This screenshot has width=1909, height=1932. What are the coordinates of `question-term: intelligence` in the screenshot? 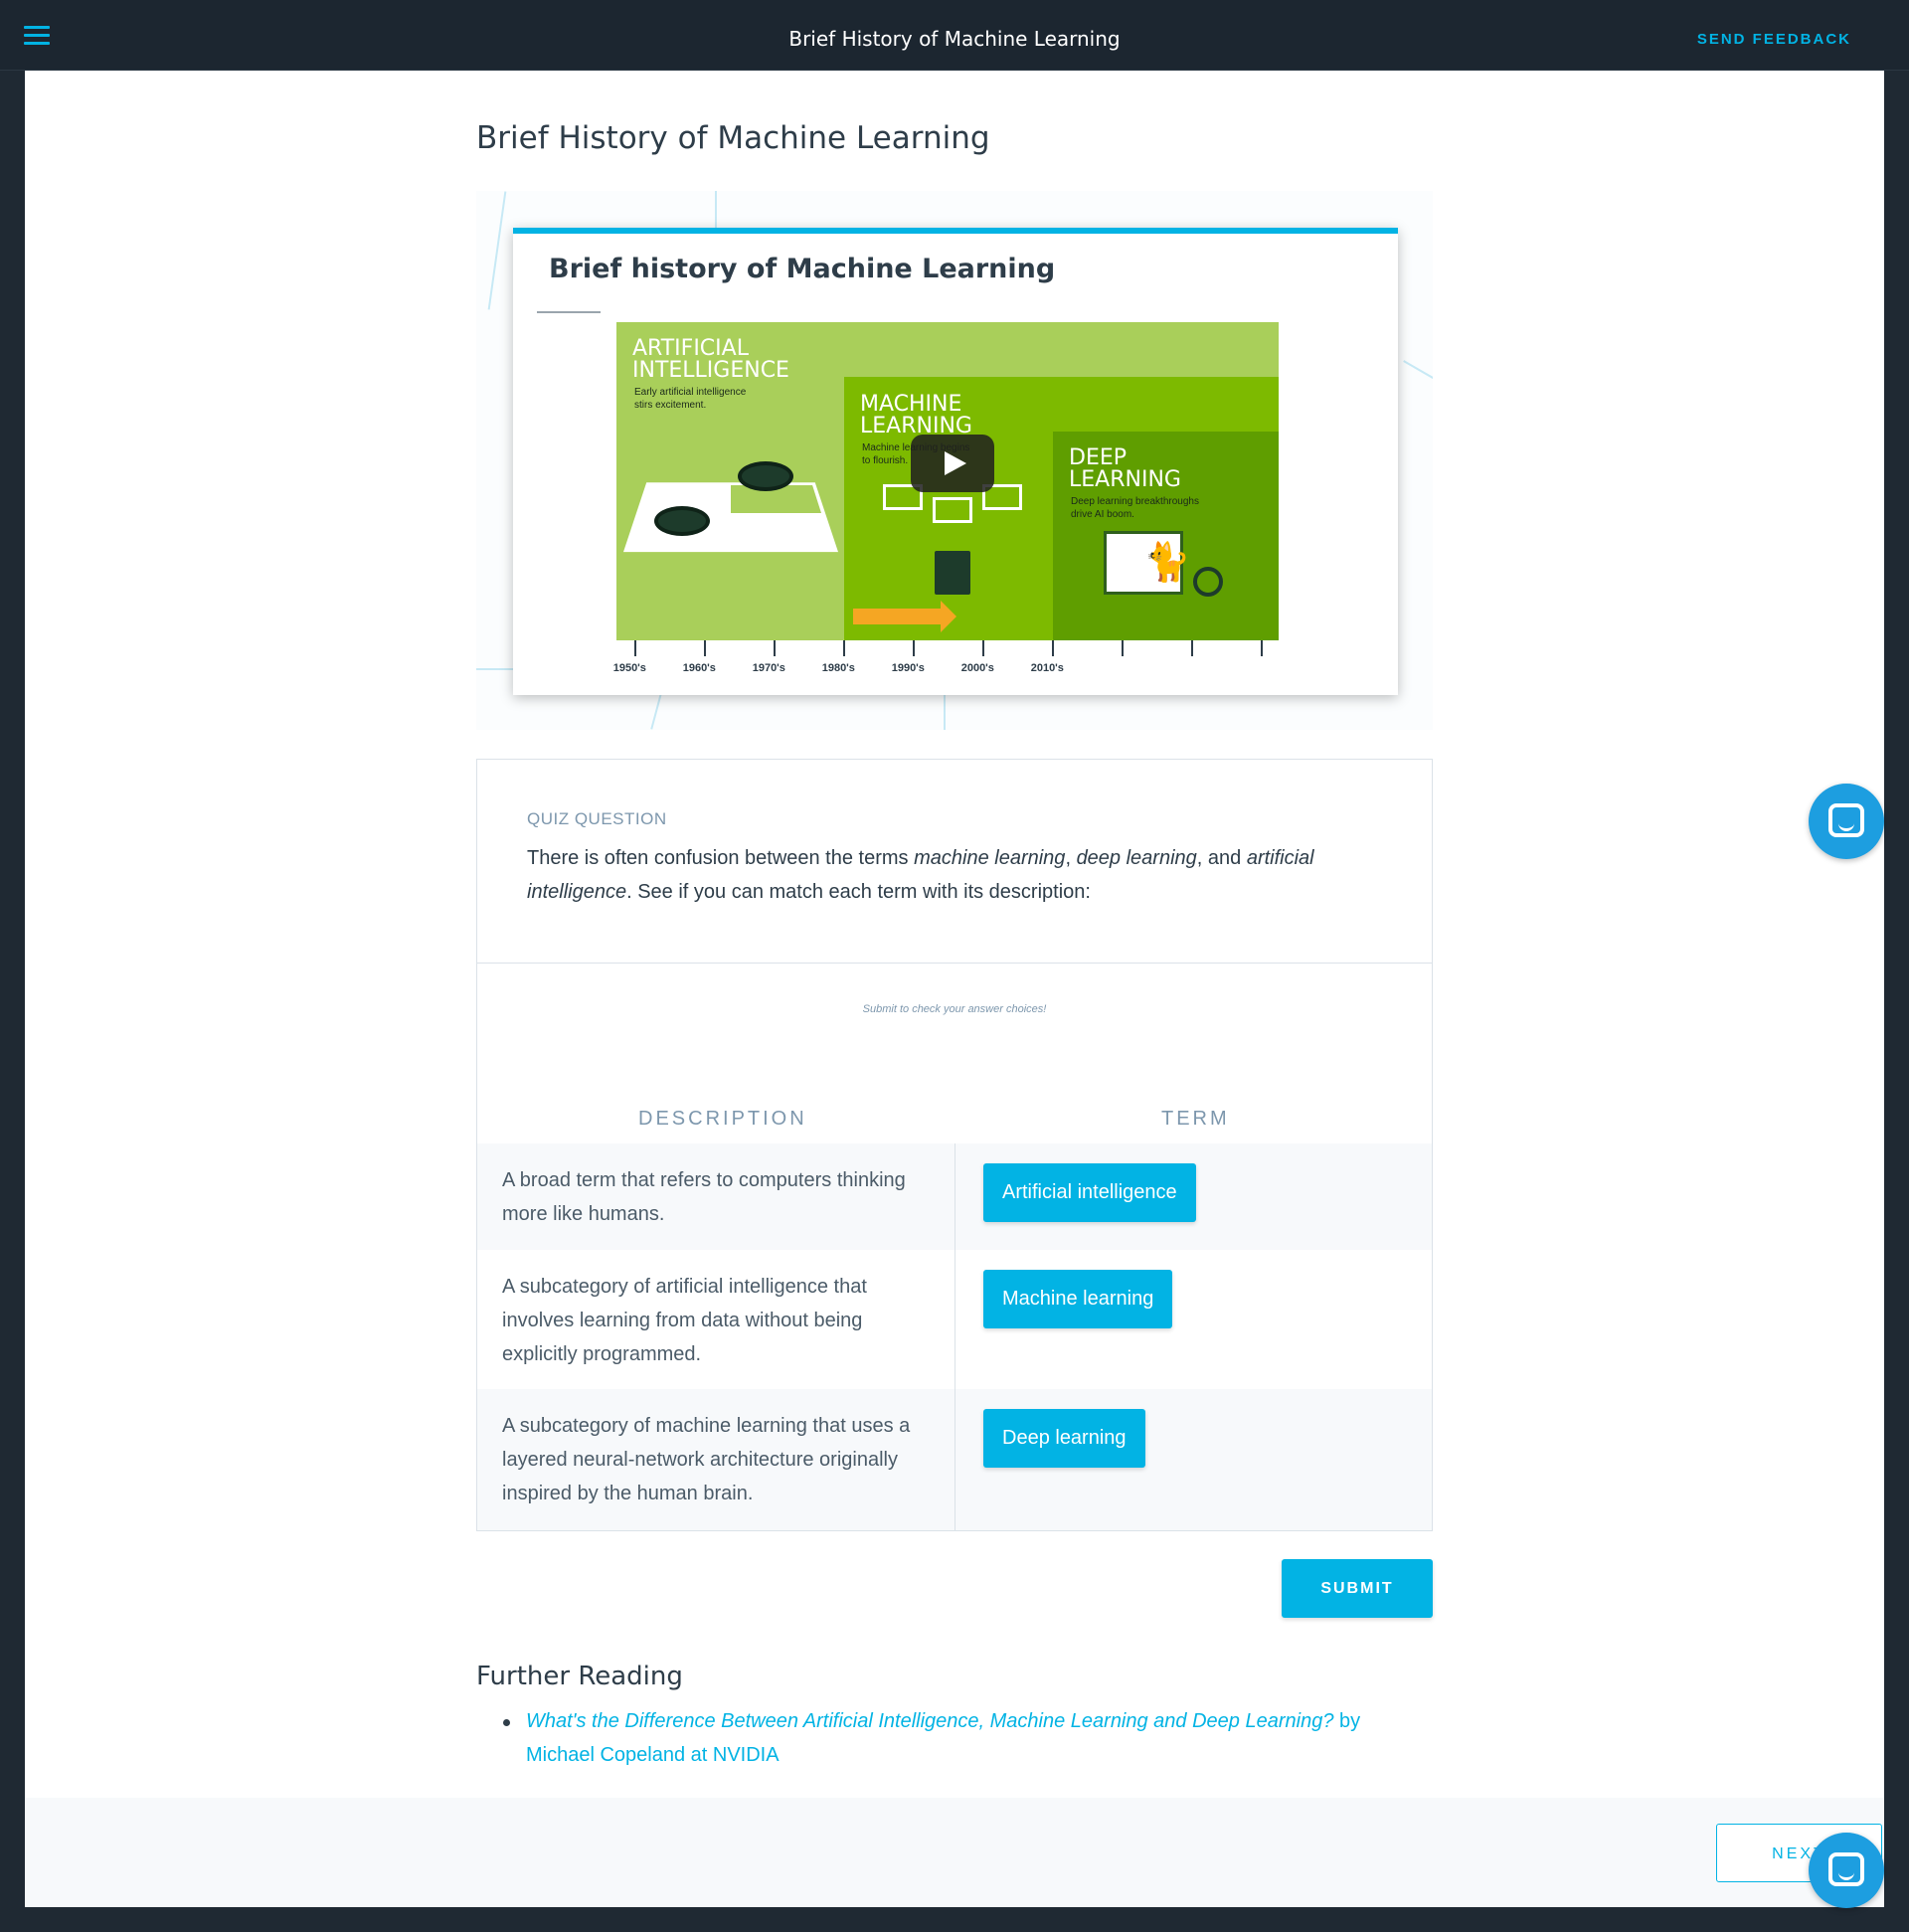 It's located at (577, 892).